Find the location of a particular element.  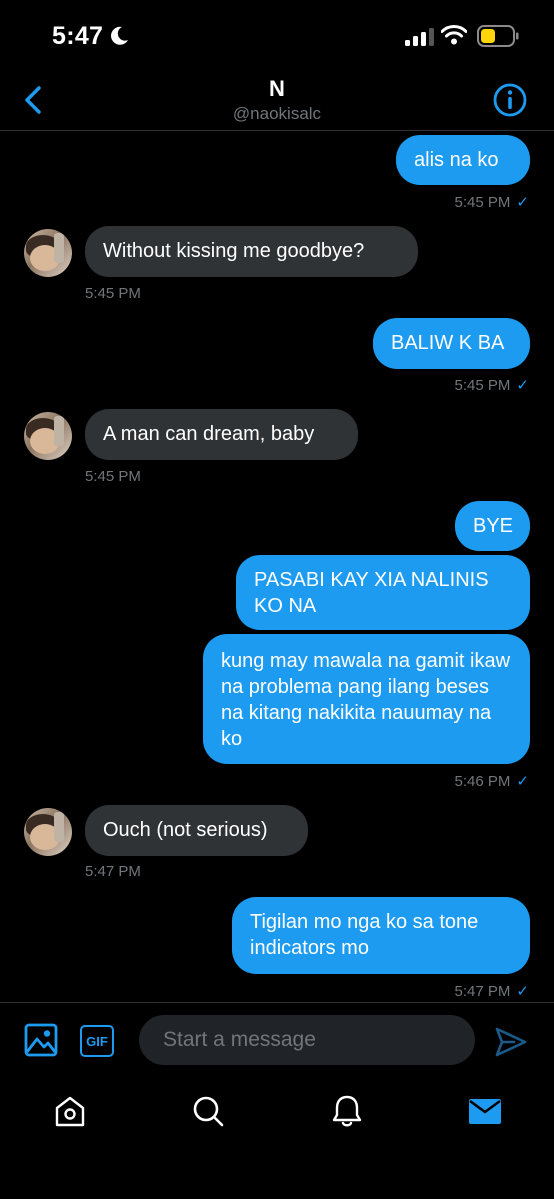

message-bubble-sent: Tigilan mo nga ko sa tone indicators mo is located at coordinates (381, 935).